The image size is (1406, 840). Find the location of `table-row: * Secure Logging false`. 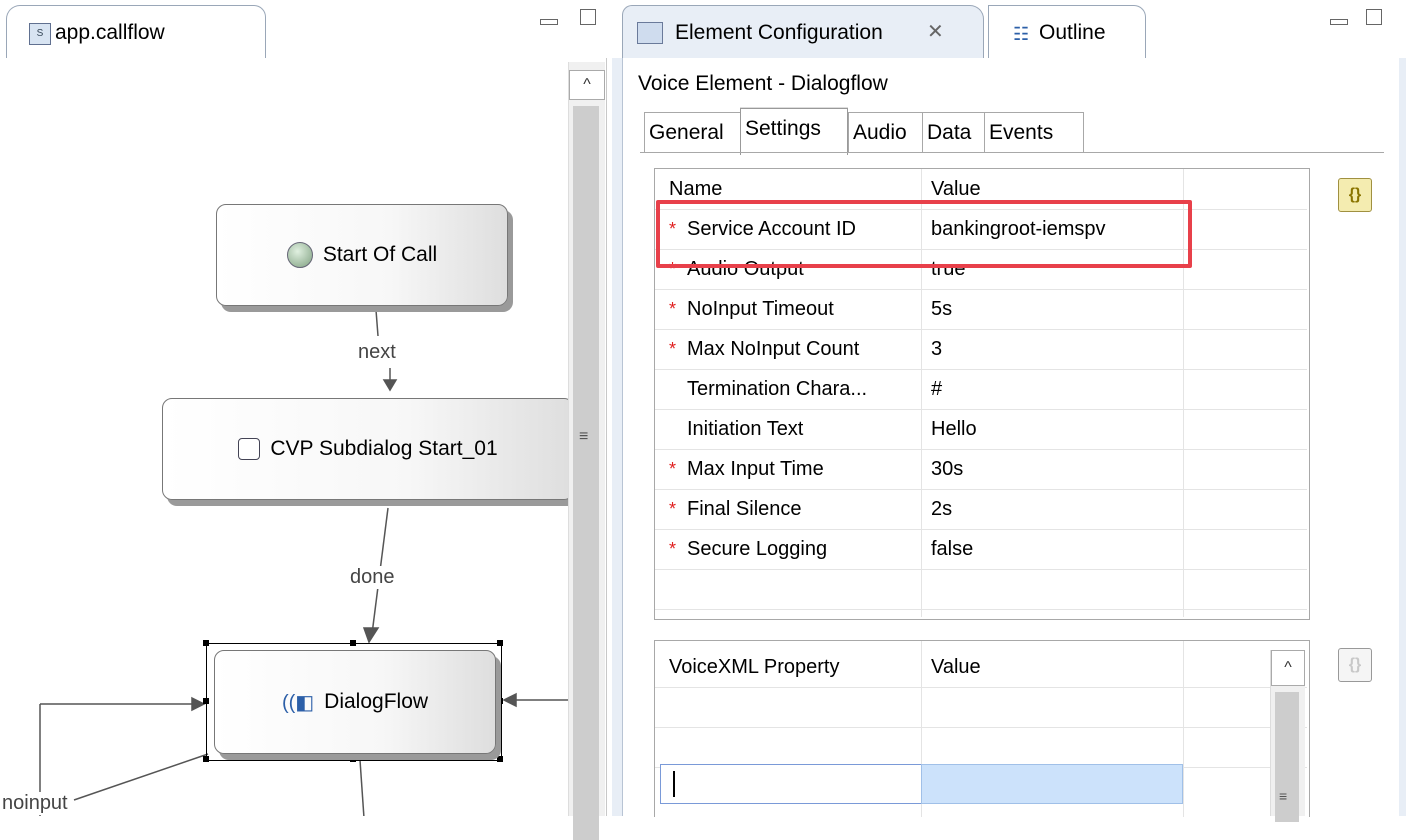

table-row: * Secure Logging false is located at coordinates (981, 549).